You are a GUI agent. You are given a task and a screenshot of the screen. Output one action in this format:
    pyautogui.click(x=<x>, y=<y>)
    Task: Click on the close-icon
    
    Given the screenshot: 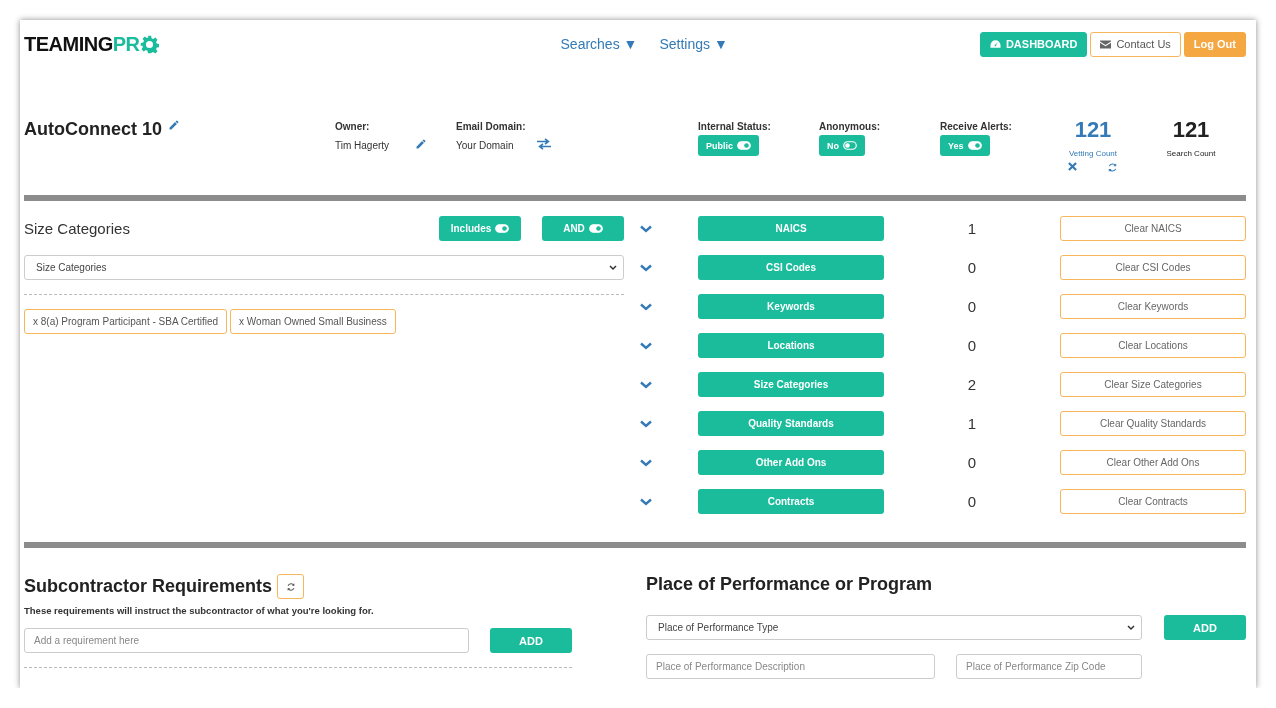 What is the action you would take?
    pyautogui.click(x=1072, y=166)
    